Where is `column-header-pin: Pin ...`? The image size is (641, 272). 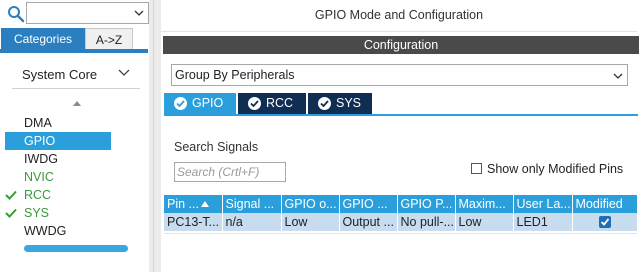 column-header-pin: Pin ... is located at coordinates (193, 204).